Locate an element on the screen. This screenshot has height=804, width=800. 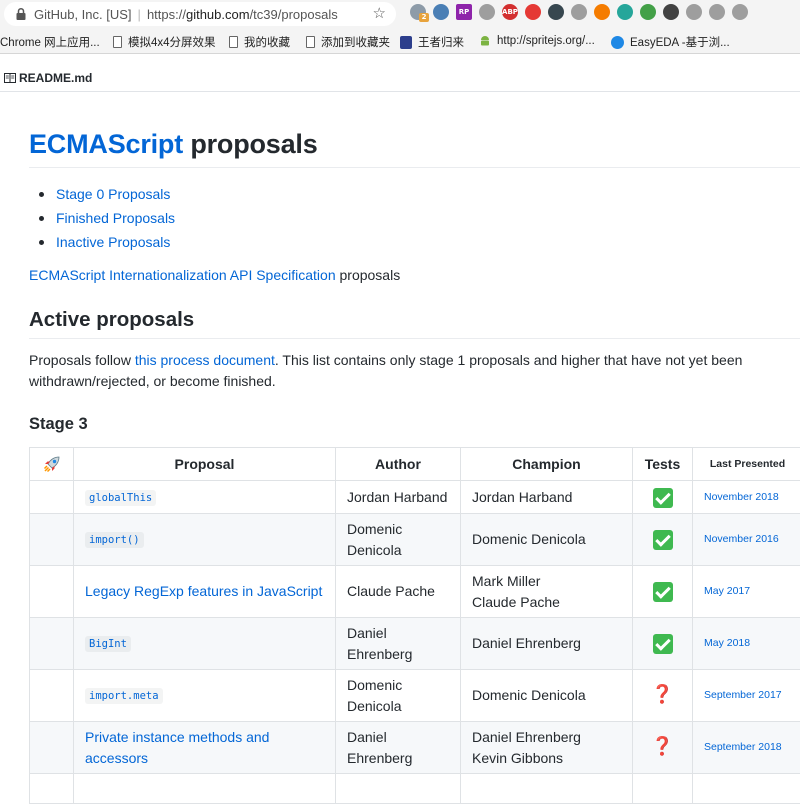
list-item: Inactive Proposals is located at coordinates (102, 242).